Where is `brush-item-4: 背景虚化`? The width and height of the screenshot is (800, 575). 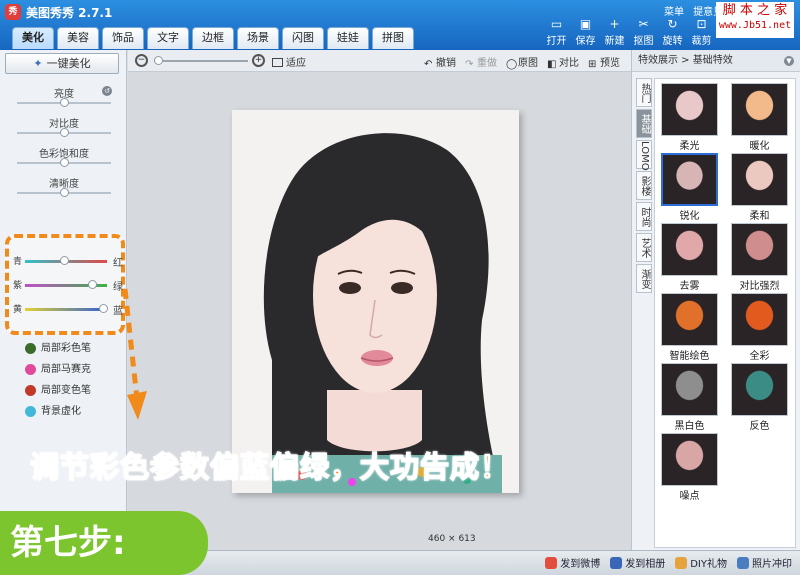 brush-item-4: 背景虚化 is located at coordinates (58, 411).